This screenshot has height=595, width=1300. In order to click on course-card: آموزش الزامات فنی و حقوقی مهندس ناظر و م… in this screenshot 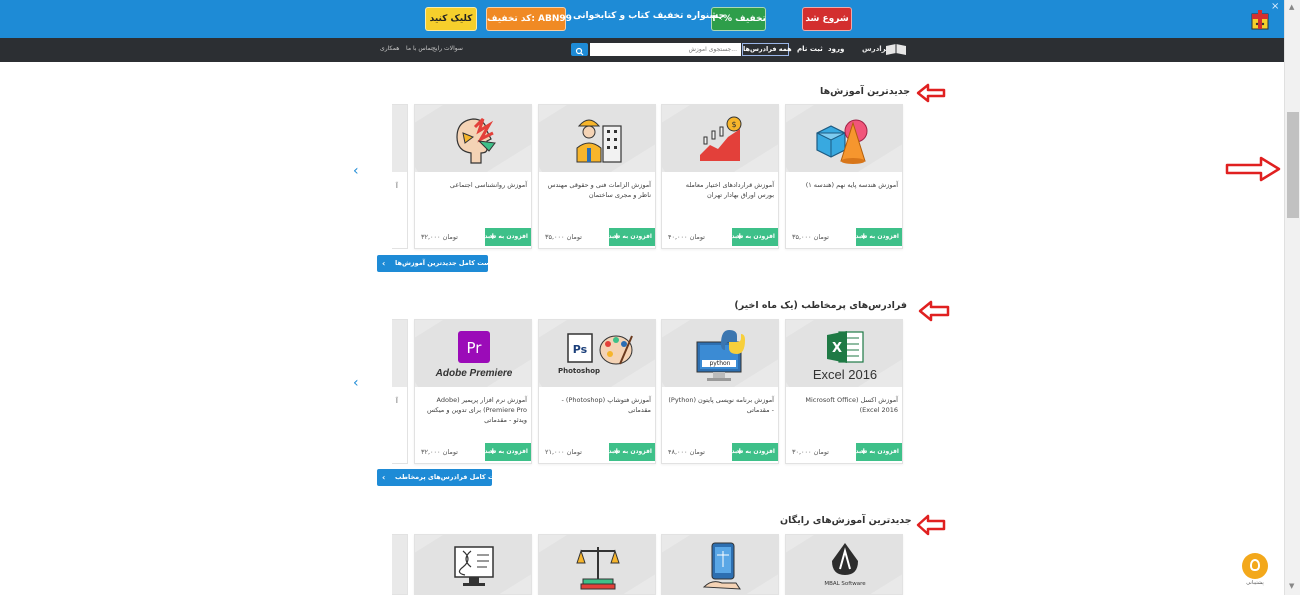, I will do `click(597, 176)`.